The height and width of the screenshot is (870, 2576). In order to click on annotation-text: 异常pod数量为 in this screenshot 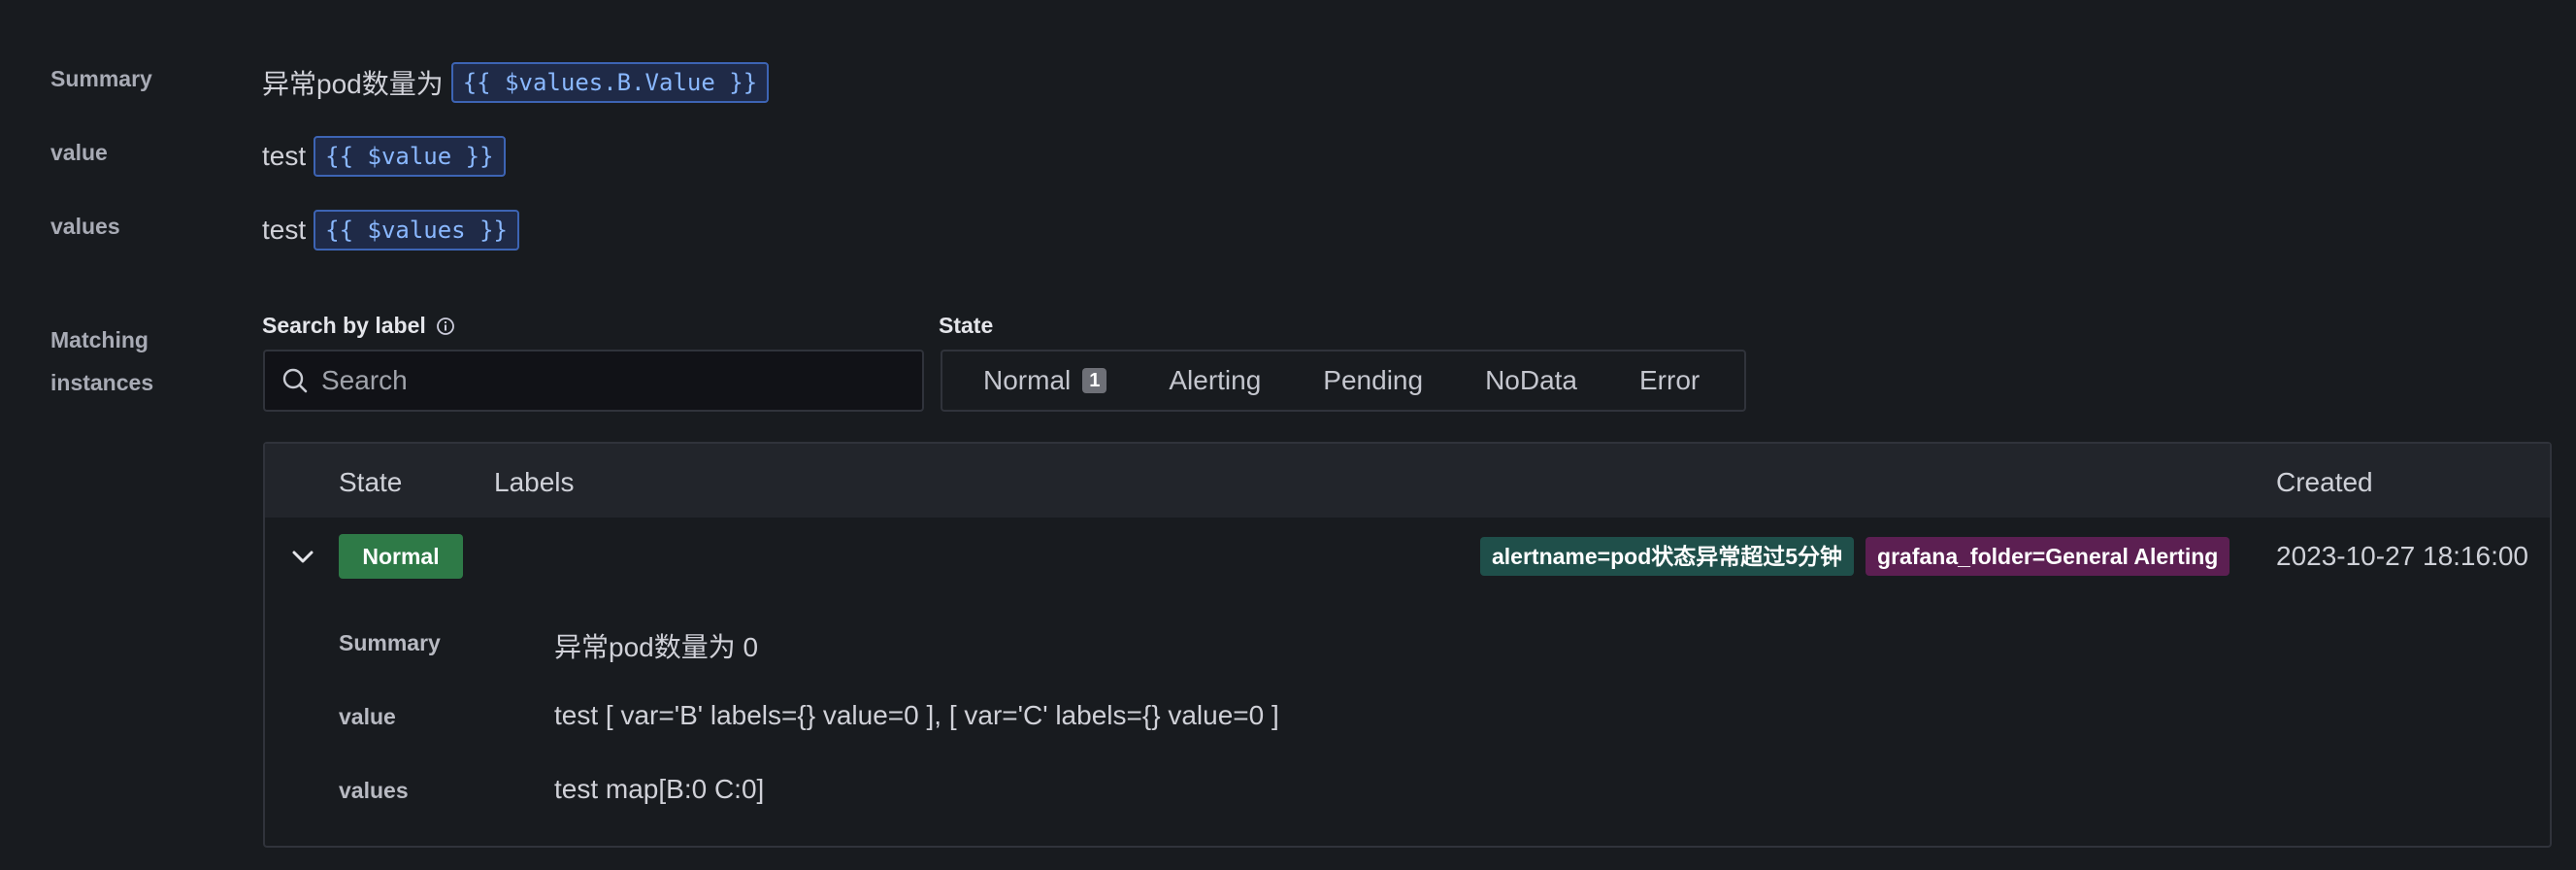, I will do `click(353, 84)`.